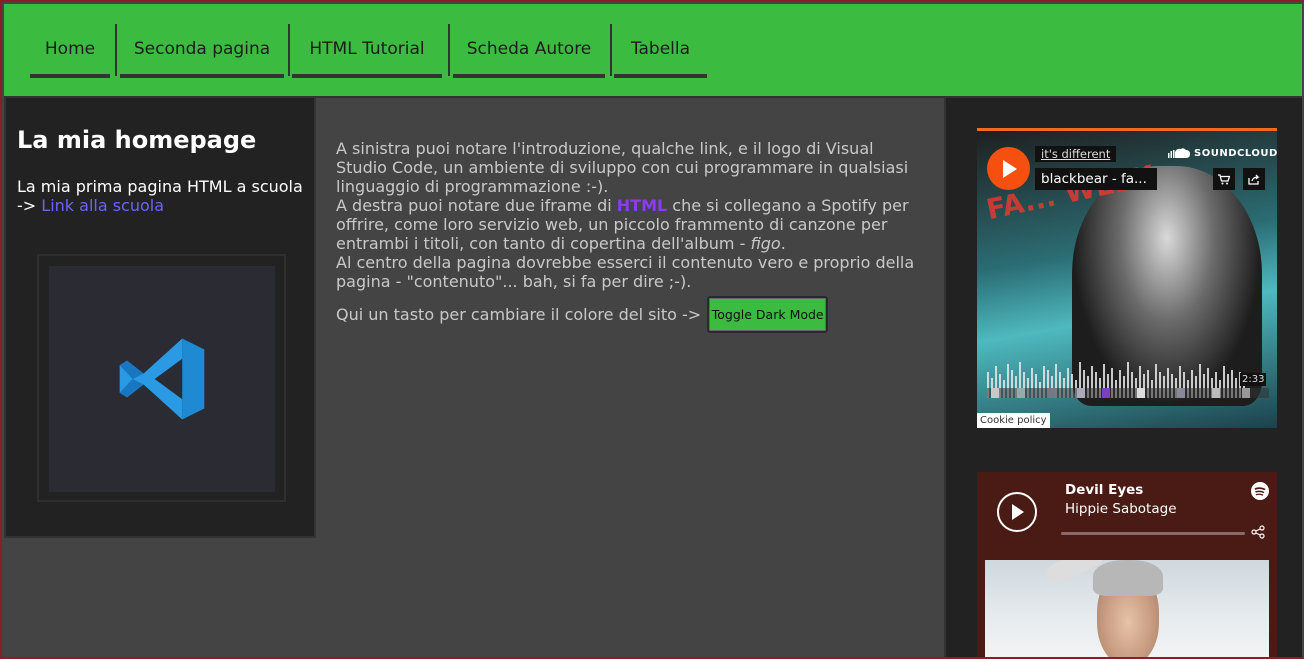  I want to click on nav-home: Home, so click(70, 51).